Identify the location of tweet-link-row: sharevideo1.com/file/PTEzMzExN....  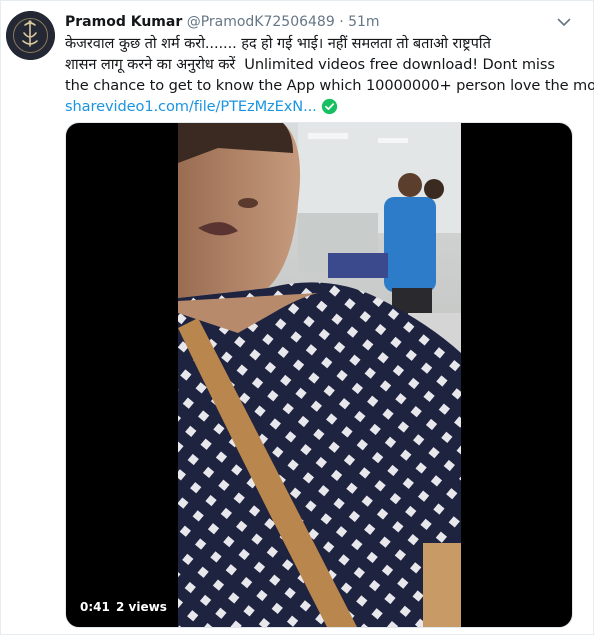
(320, 106).